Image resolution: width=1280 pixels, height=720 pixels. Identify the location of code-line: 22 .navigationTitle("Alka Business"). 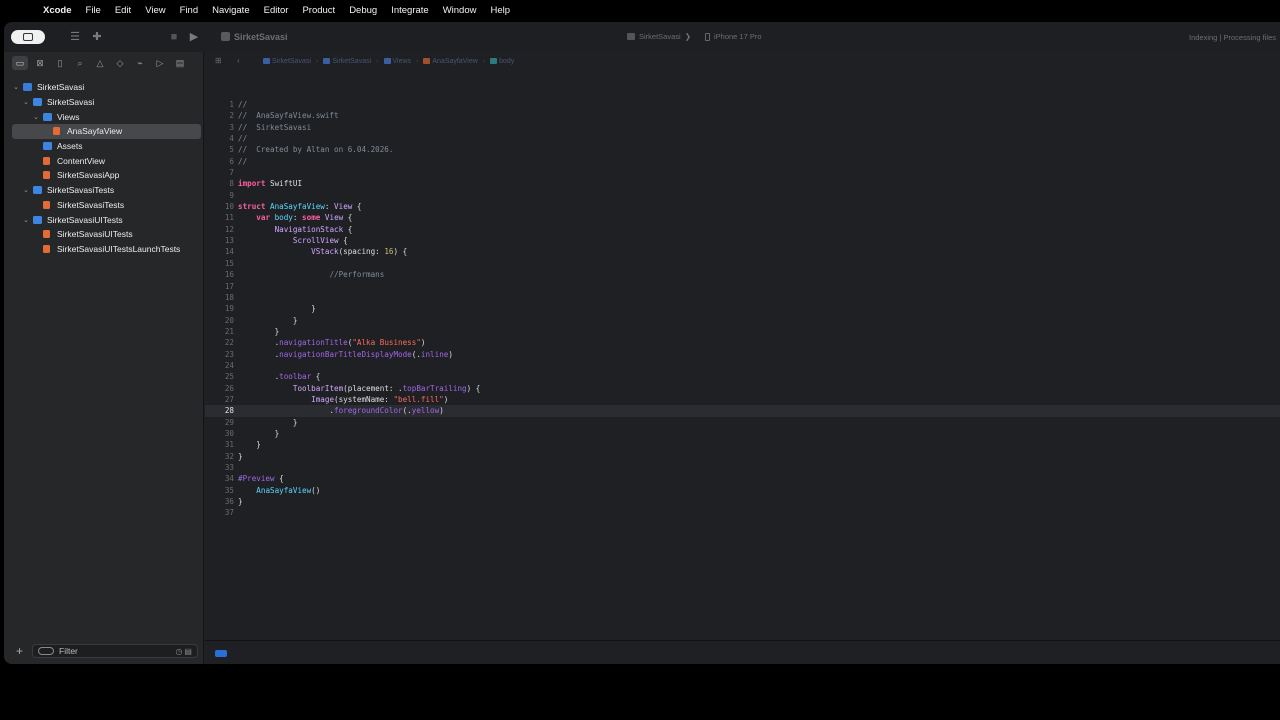
(742, 342).